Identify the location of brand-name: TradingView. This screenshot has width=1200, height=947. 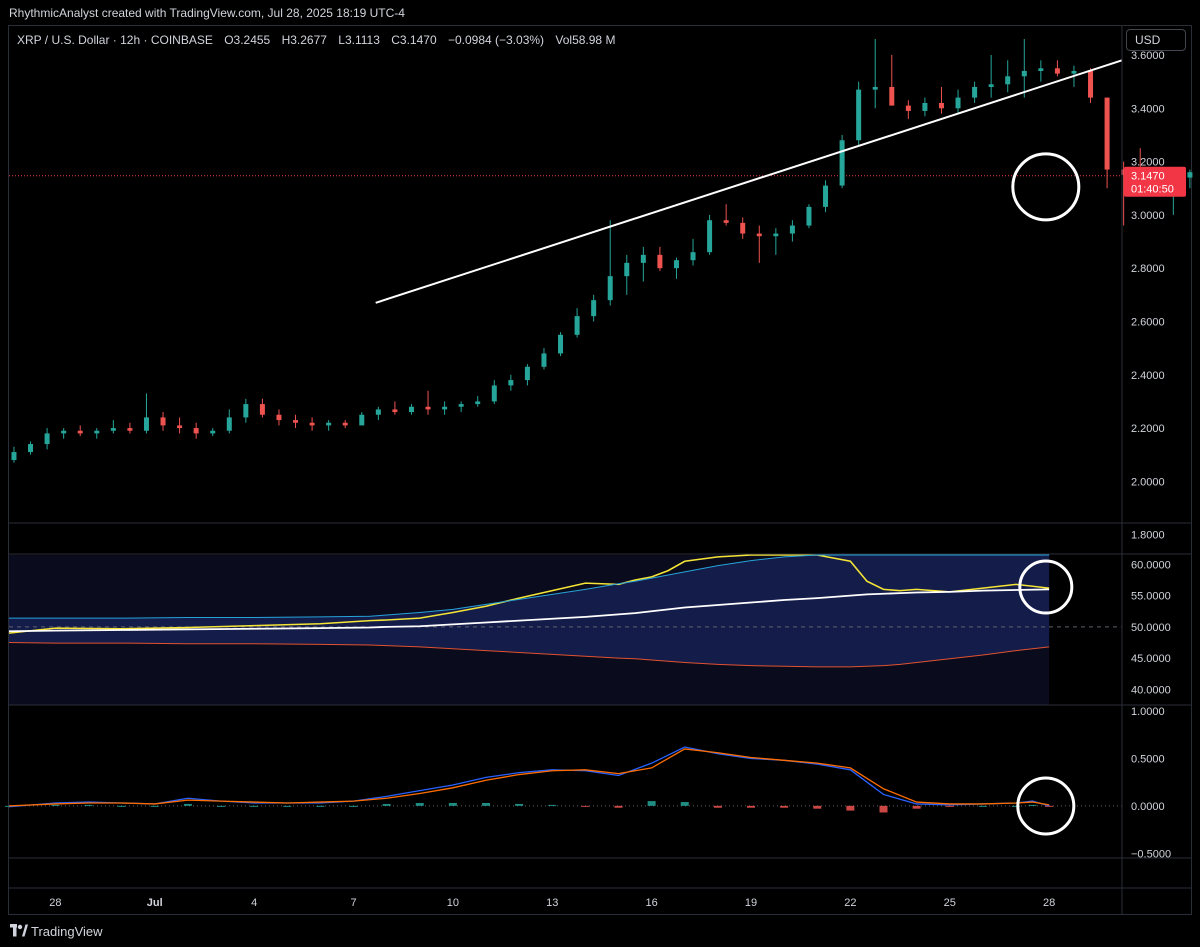
(67, 931).